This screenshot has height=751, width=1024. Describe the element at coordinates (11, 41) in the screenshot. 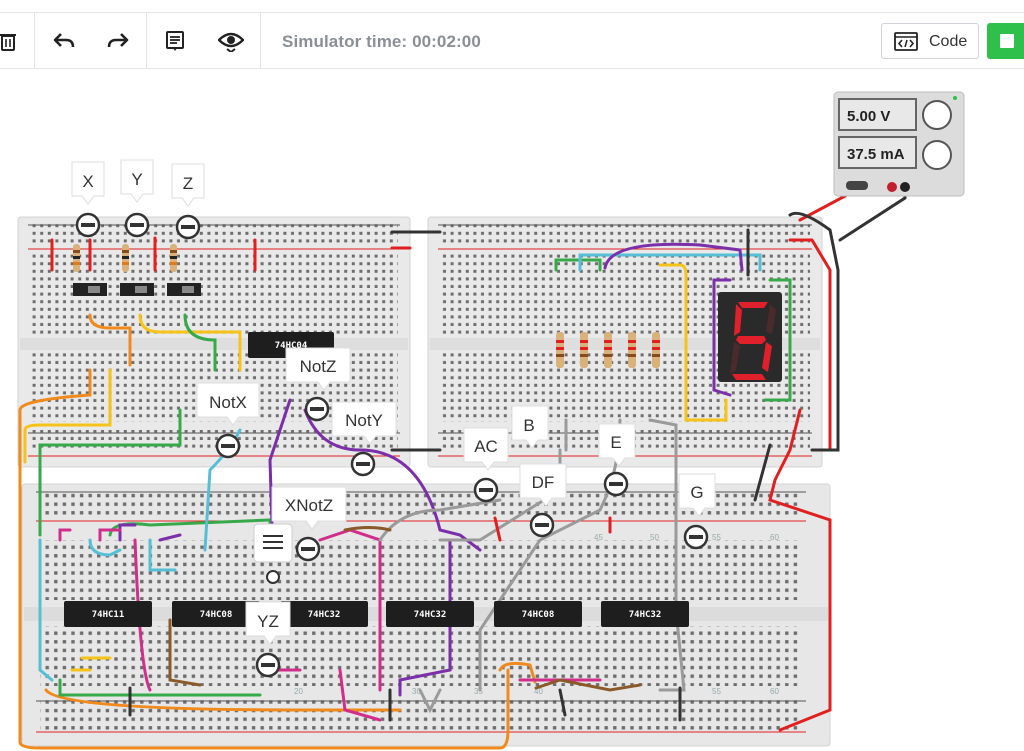

I see `trash-icon` at that location.